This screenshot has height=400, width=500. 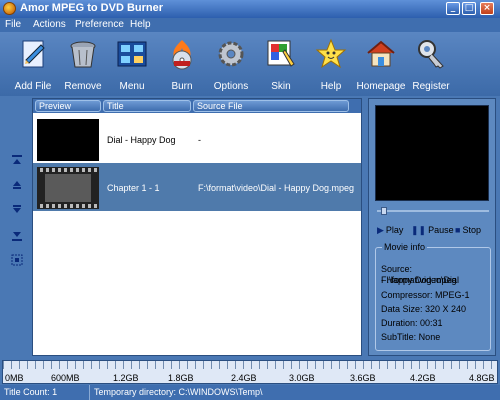 I want to click on help-button: Help, so click(x=331, y=65).